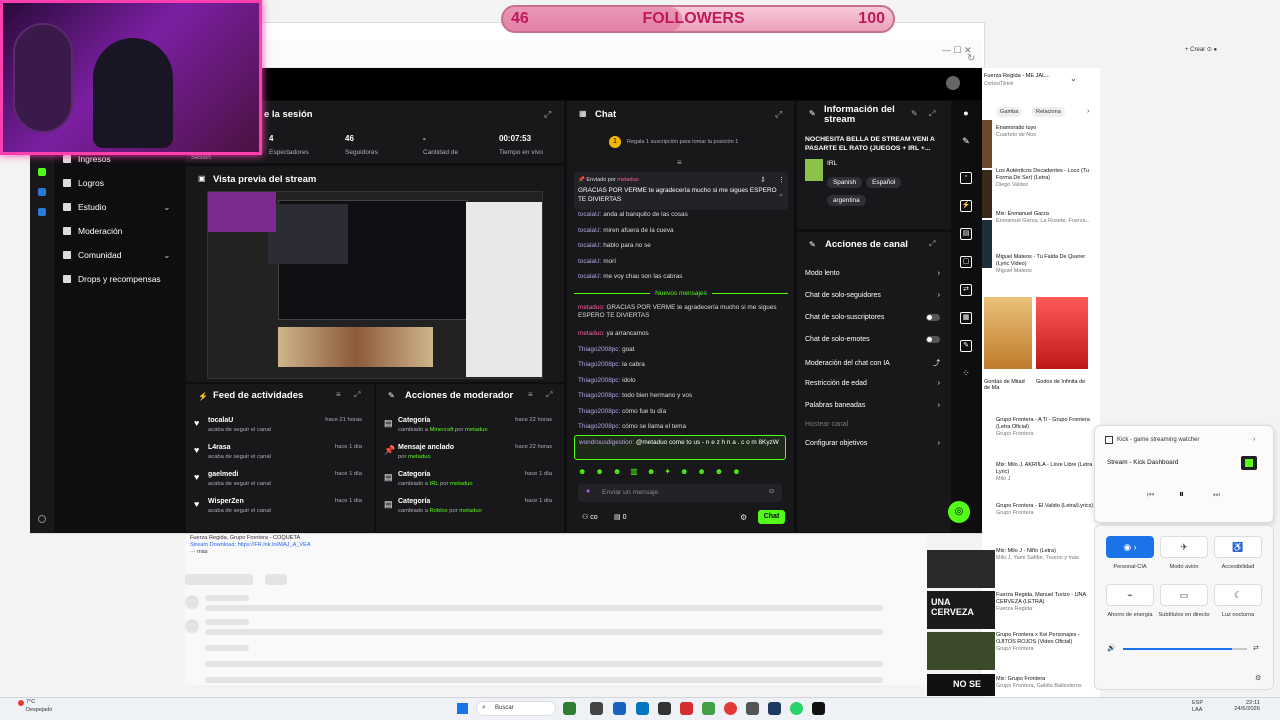  What do you see at coordinates (87, 159) in the screenshot?
I see `nav-item-ingresos: Ingresos` at bounding box center [87, 159].